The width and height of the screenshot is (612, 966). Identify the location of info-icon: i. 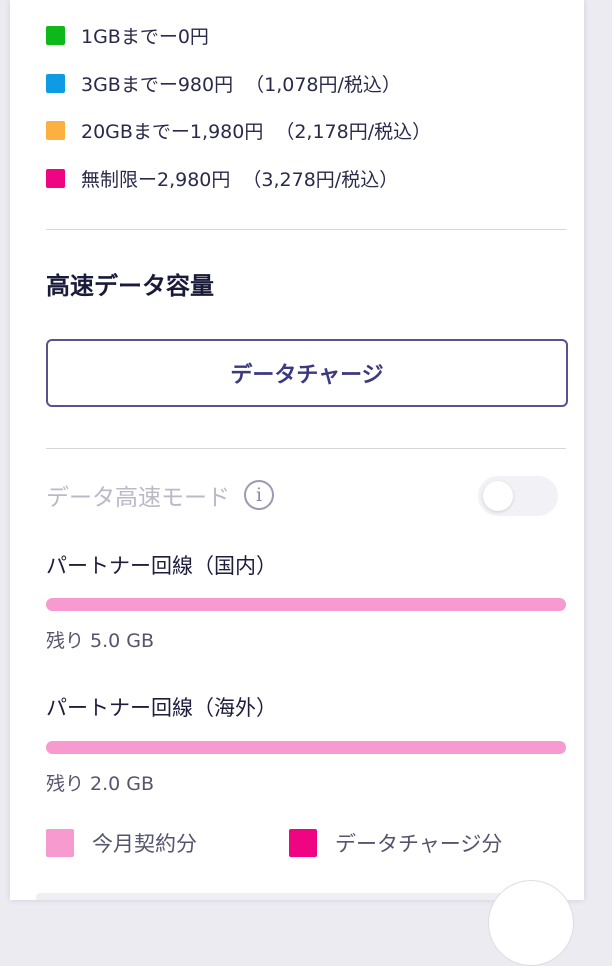
(259, 495).